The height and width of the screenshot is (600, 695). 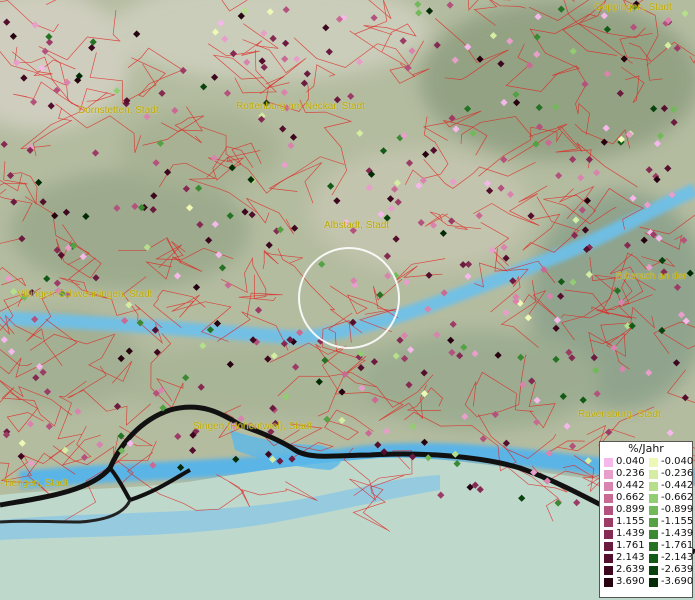 What do you see at coordinates (630, 581) in the screenshot?
I see `legend-value: 3.690` at bounding box center [630, 581].